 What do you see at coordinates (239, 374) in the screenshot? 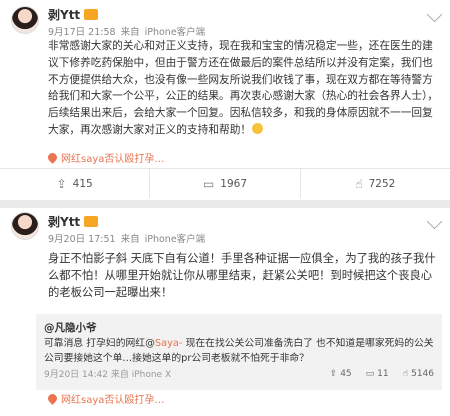
I see `repost-footer: 9月20日 14:42 来自 iPhone X ⇪ 45 ▭ 11 ☝ 5146` at bounding box center [239, 374].